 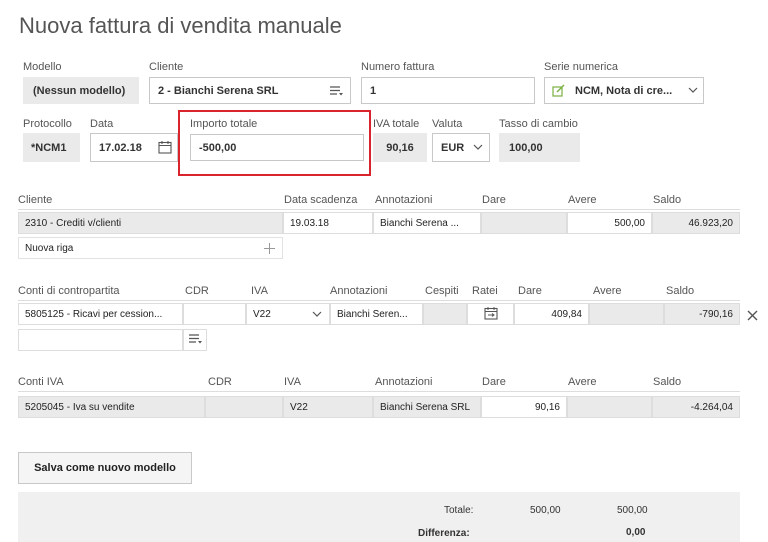 I want to click on col-header-cliente: Cliente, so click(x=35, y=200).